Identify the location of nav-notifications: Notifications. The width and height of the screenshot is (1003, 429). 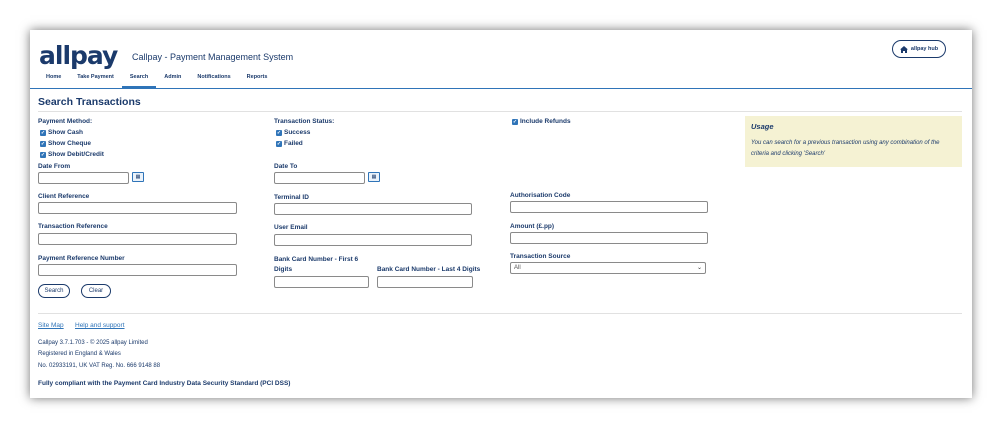
(213, 79).